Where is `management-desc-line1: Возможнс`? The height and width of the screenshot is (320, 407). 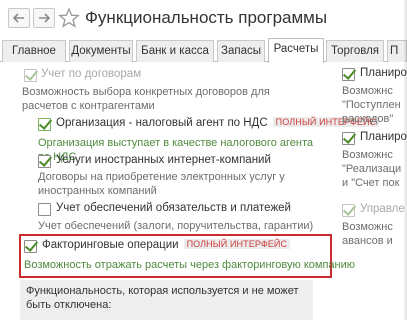 management-desc-line1: Возможнс is located at coordinates (367, 227).